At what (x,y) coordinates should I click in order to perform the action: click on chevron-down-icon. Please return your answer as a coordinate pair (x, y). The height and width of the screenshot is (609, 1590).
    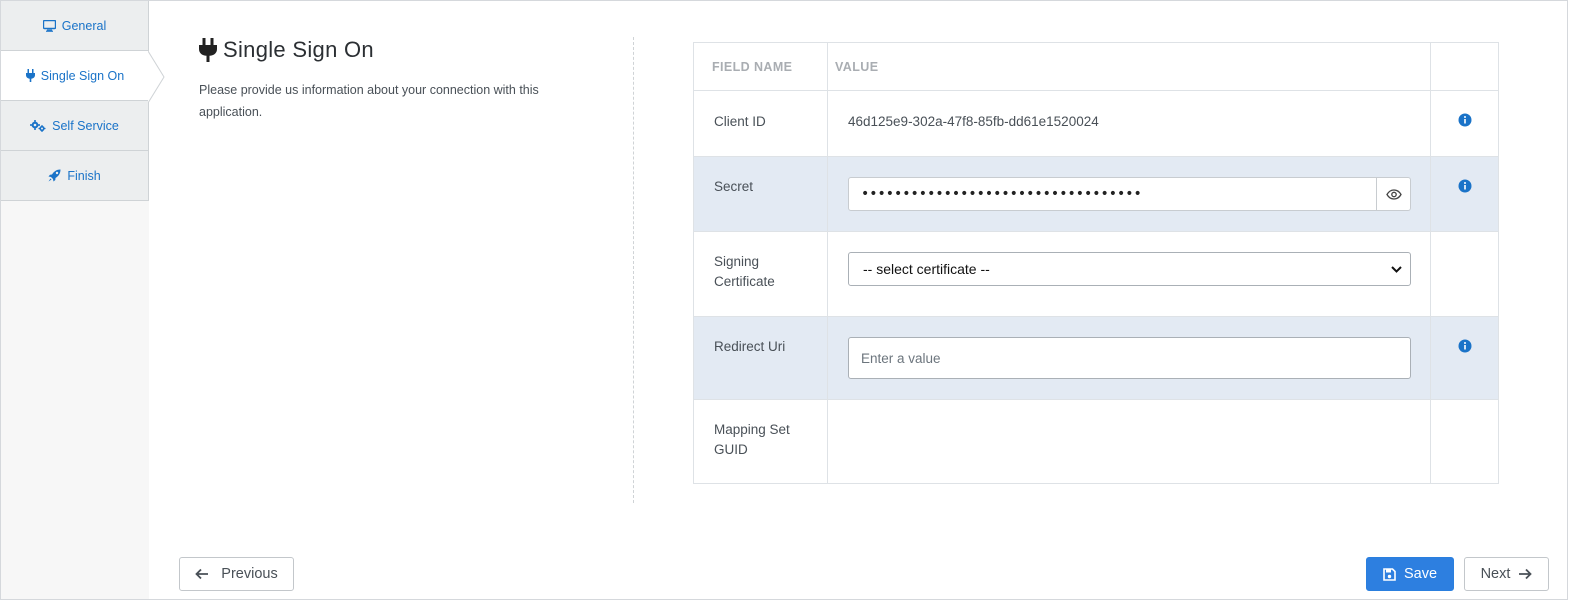
    Looking at the image, I should click on (1396, 269).